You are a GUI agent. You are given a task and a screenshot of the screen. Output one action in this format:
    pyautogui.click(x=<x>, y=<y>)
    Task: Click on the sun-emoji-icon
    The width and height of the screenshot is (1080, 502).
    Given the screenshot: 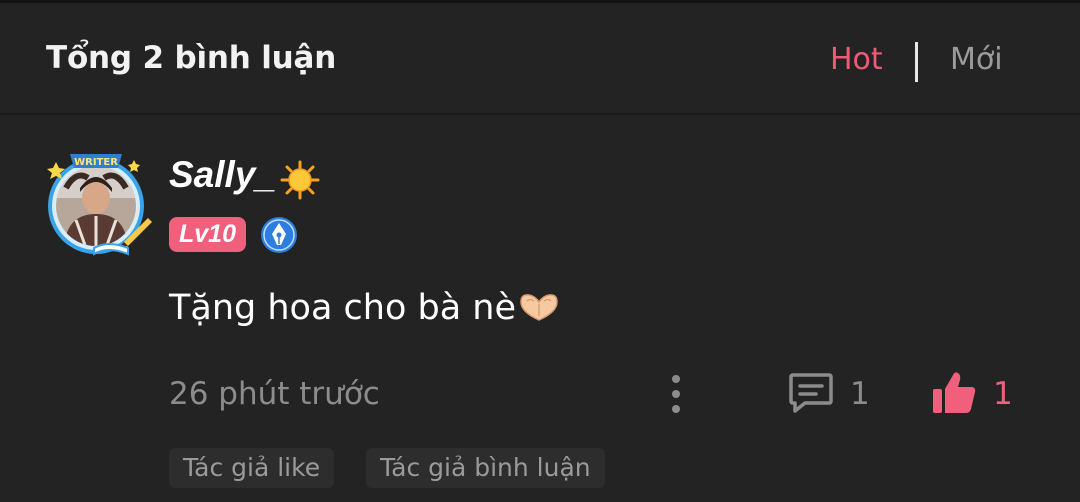 What is the action you would take?
    pyautogui.click(x=300, y=180)
    